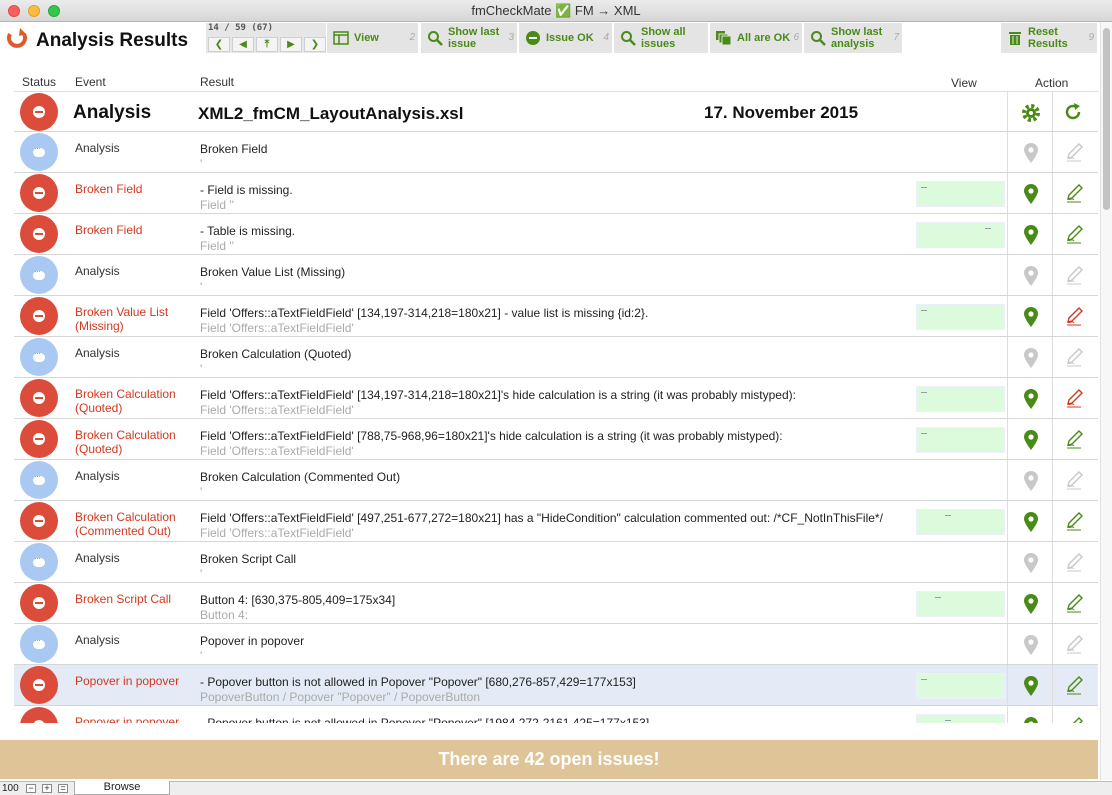  What do you see at coordinates (1106, 401) in the screenshot?
I see `vertical-scrollbar` at bounding box center [1106, 401].